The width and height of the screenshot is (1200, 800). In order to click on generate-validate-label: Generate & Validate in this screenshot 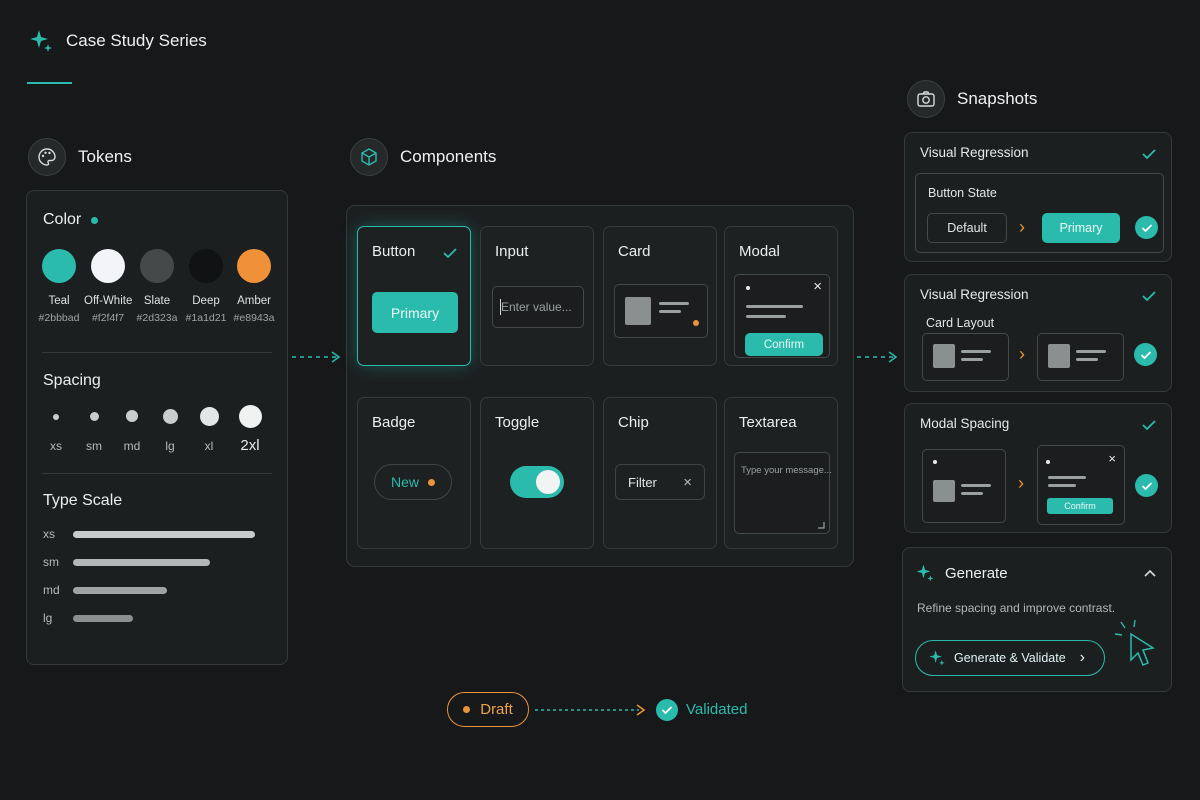, I will do `click(1010, 658)`.